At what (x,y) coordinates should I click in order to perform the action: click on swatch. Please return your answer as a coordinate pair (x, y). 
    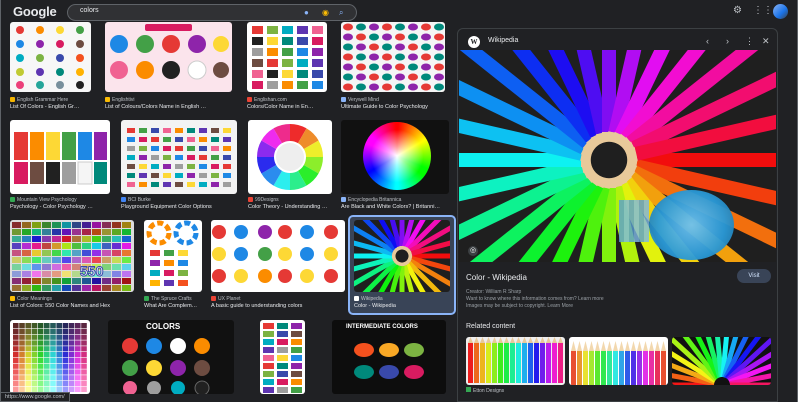
    Looking at the image, I should click on (272, 30).